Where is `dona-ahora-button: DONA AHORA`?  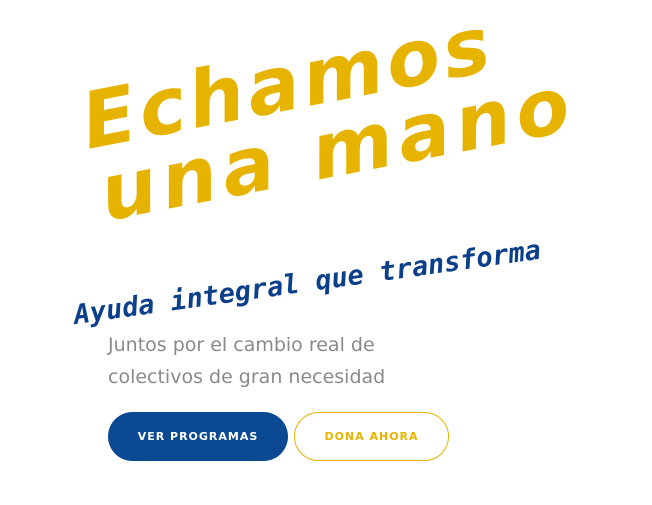
dona-ahora-button: DONA AHORA is located at coordinates (371, 436).